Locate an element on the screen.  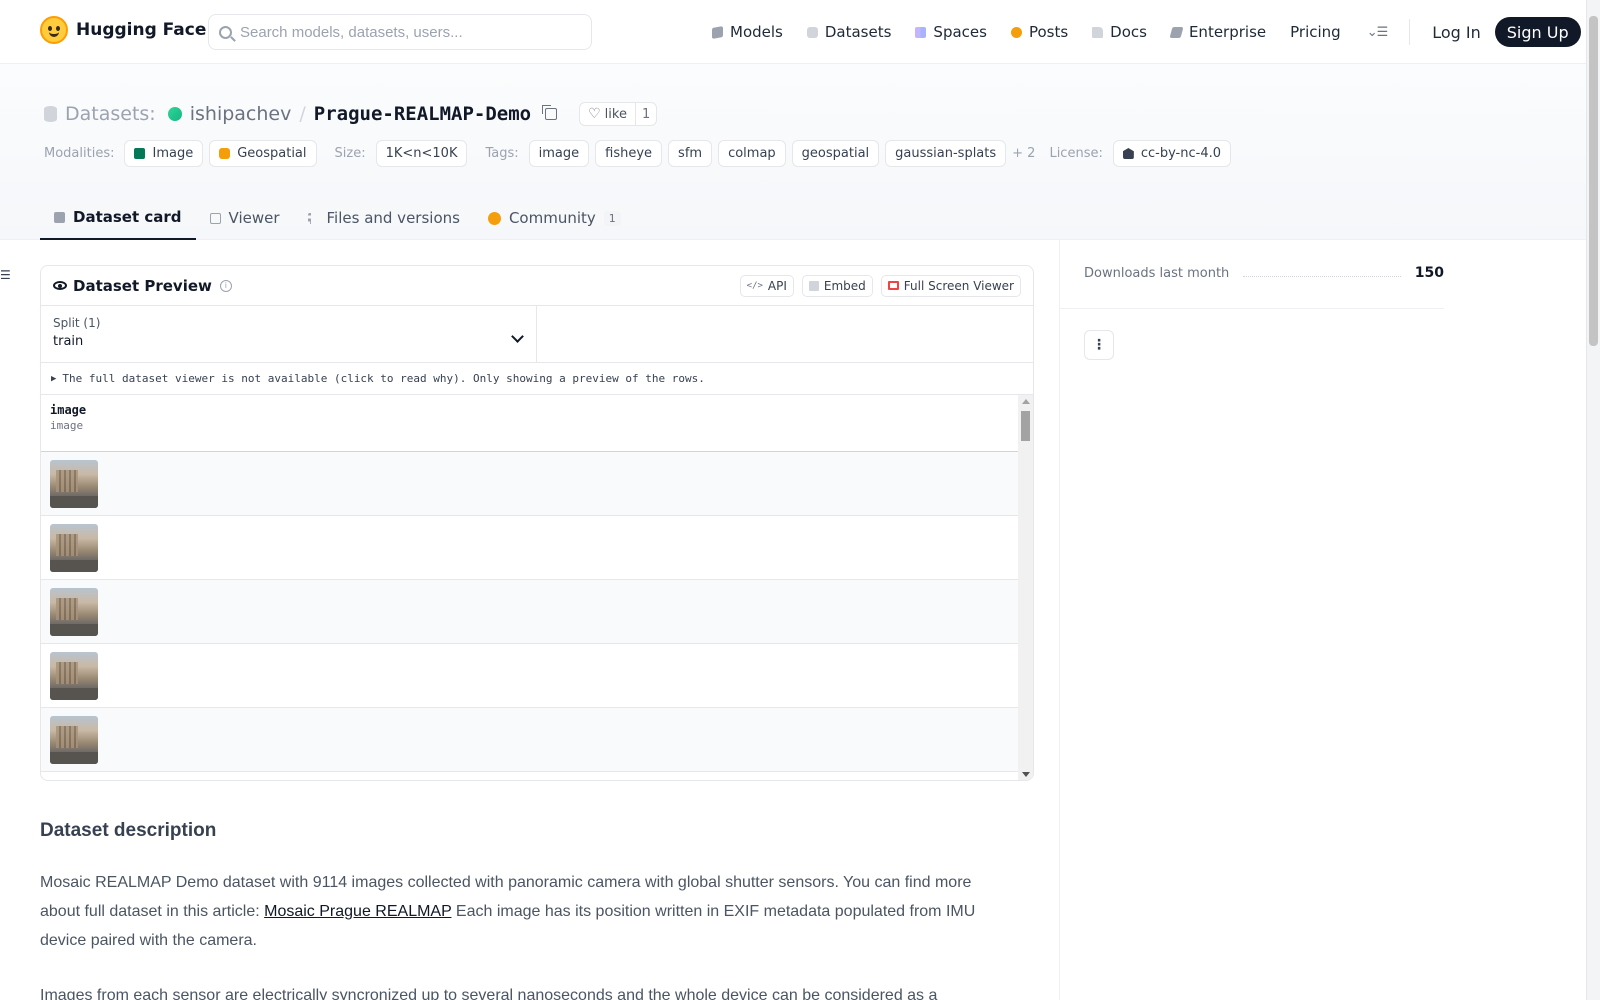
nav-divider is located at coordinates (1410, 32).